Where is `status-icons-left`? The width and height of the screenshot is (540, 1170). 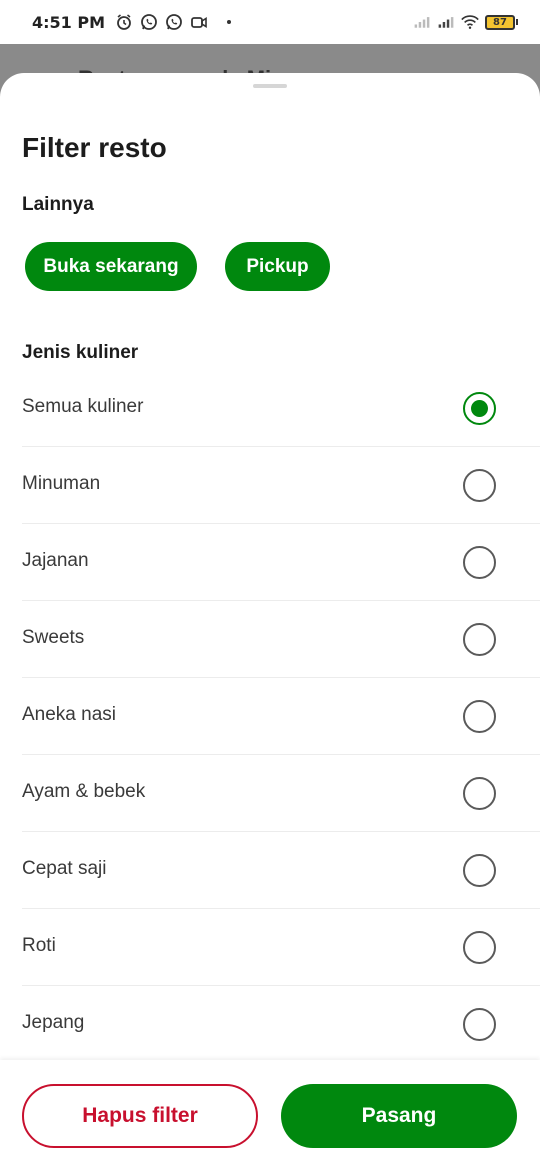
status-icons-left is located at coordinates (173, 22).